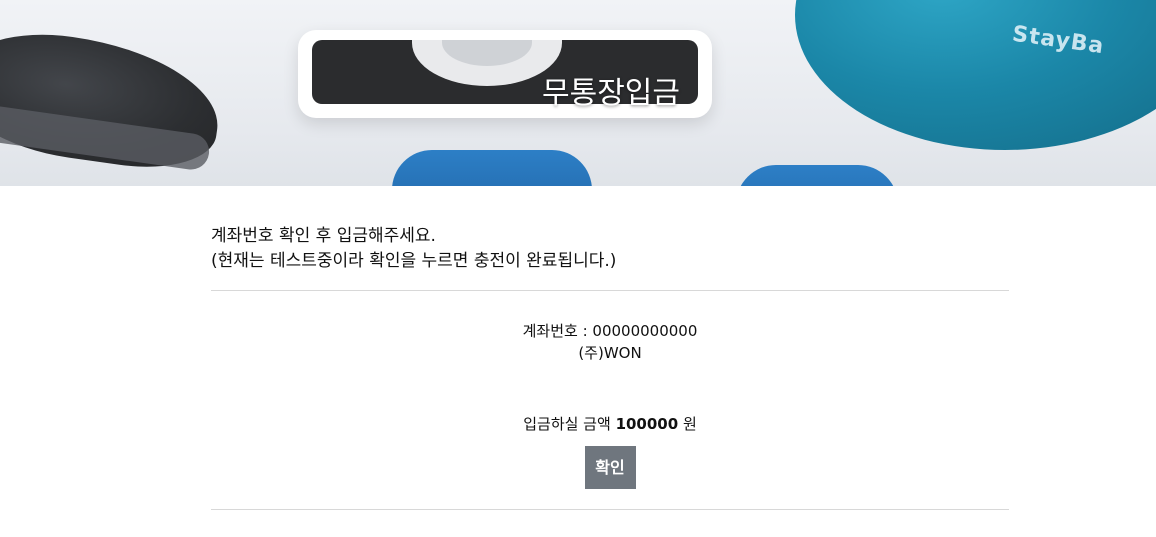  I want to click on account-number-label: 계좌번호 :, so click(557, 331).